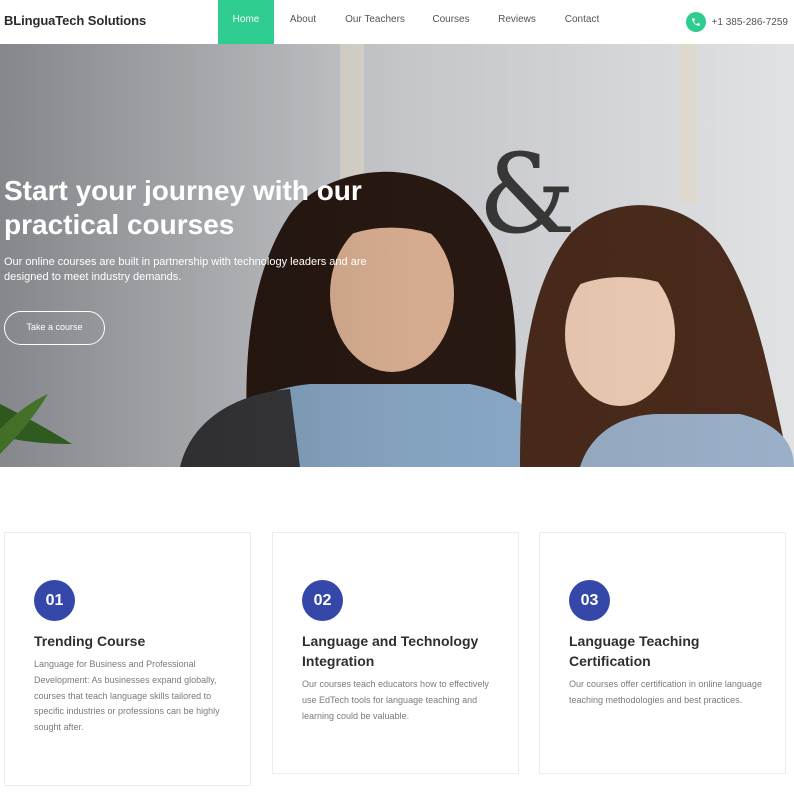  I want to click on phone-icon, so click(695, 22).